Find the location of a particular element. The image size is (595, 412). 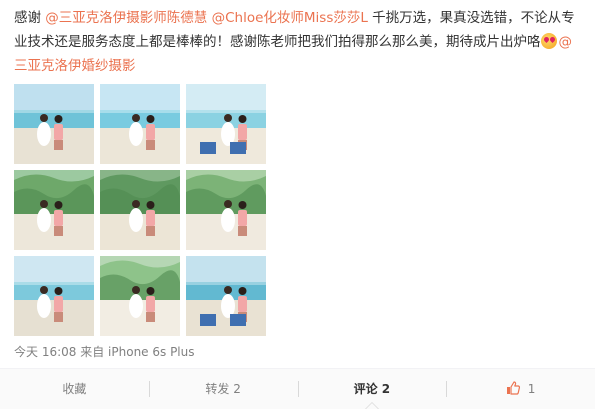

repost-label: 转发 2 is located at coordinates (223, 389).